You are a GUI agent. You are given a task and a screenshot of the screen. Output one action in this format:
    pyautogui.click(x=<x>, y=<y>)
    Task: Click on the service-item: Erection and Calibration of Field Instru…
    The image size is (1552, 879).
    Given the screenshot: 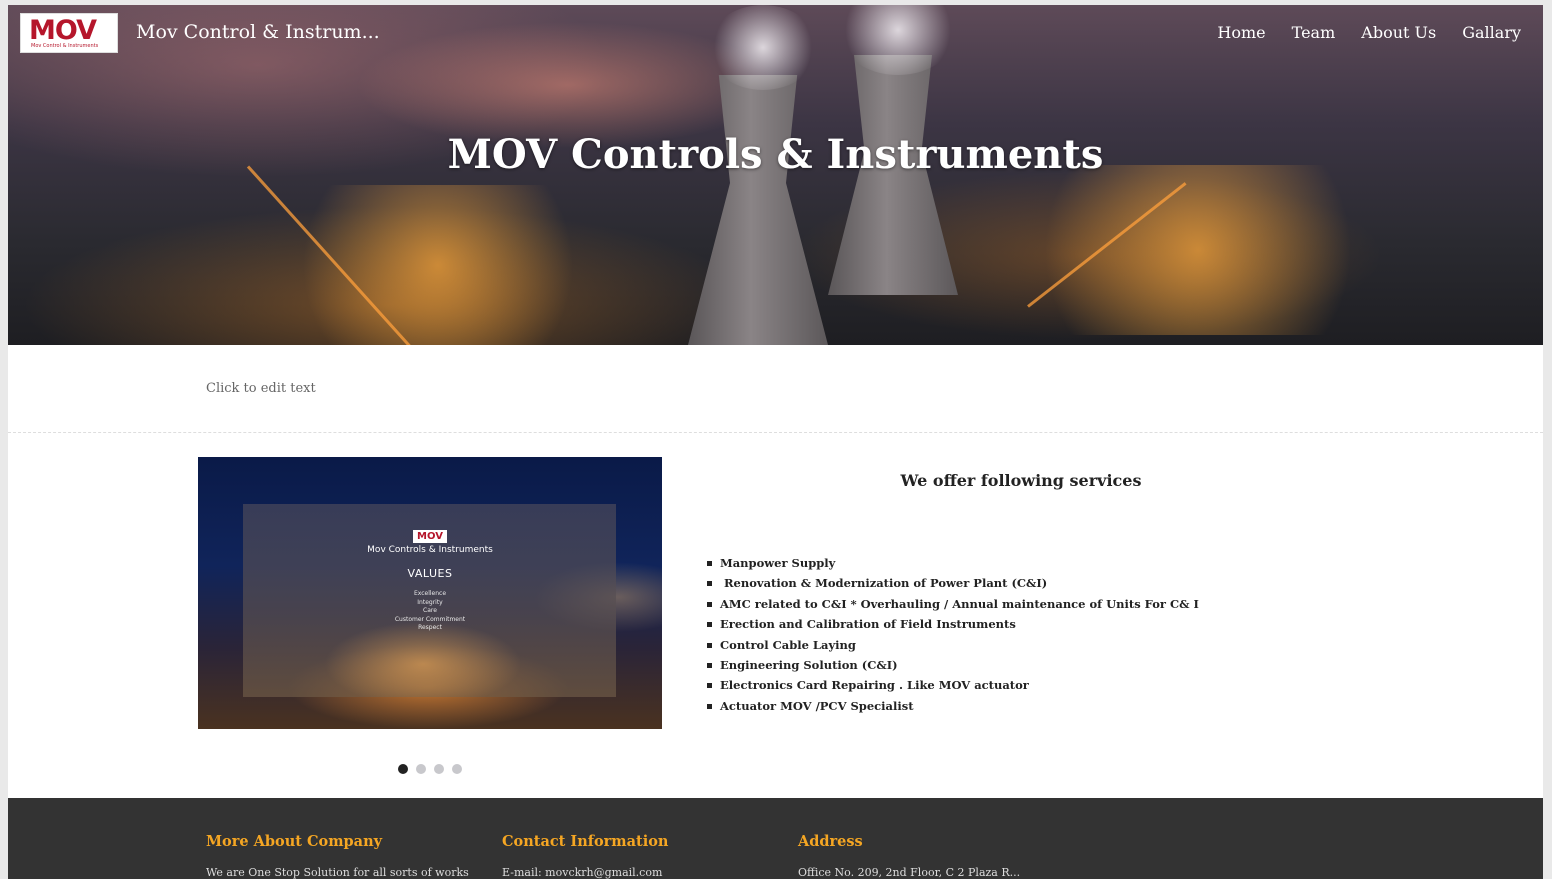 What is the action you would take?
    pyautogui.click(x=953, y=624)
    